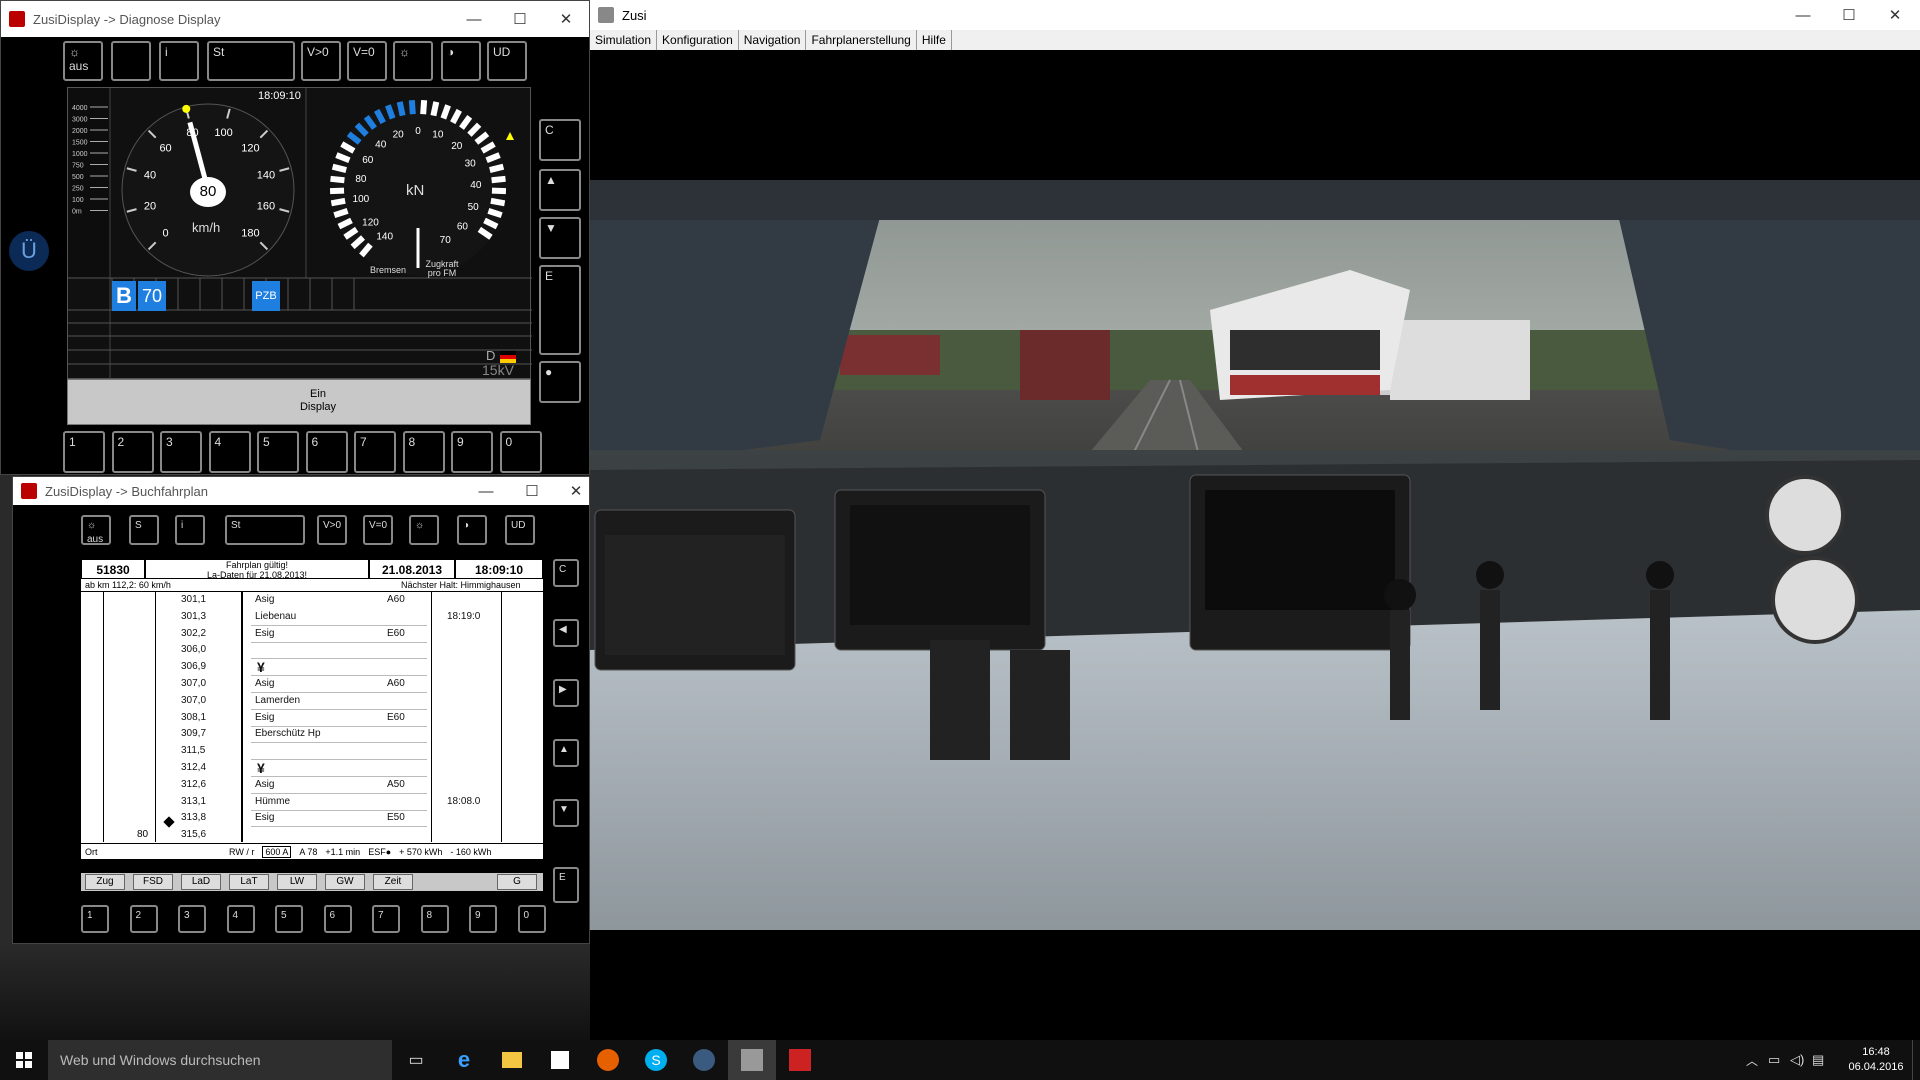  What do you see at coordinates (520, 452) in the screenshot?
I see `diag-number-button-9: 0` at bounding box center [520, 452].